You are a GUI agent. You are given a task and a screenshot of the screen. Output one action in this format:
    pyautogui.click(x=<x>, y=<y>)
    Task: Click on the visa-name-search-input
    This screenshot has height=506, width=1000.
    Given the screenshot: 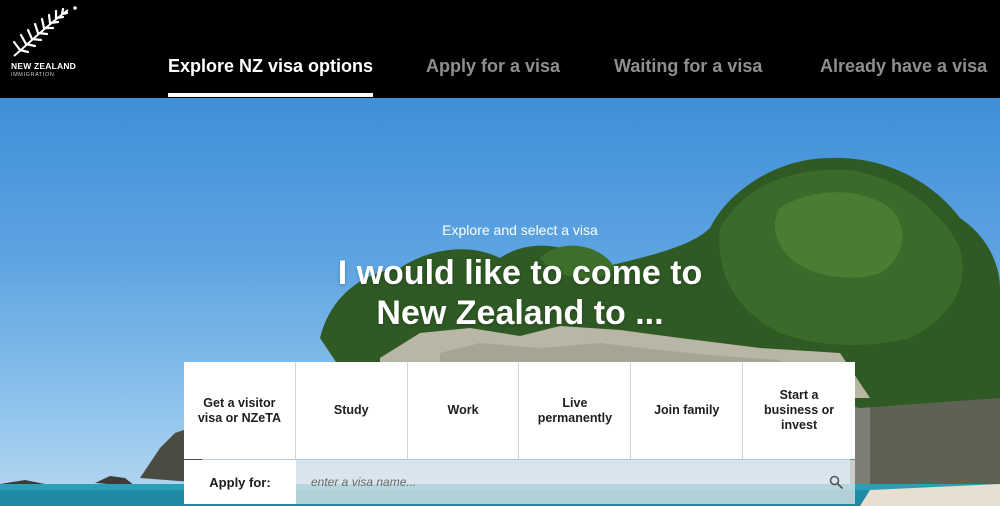 What is the action you would take?
    pyautogui.click(x=575, y=482)
    